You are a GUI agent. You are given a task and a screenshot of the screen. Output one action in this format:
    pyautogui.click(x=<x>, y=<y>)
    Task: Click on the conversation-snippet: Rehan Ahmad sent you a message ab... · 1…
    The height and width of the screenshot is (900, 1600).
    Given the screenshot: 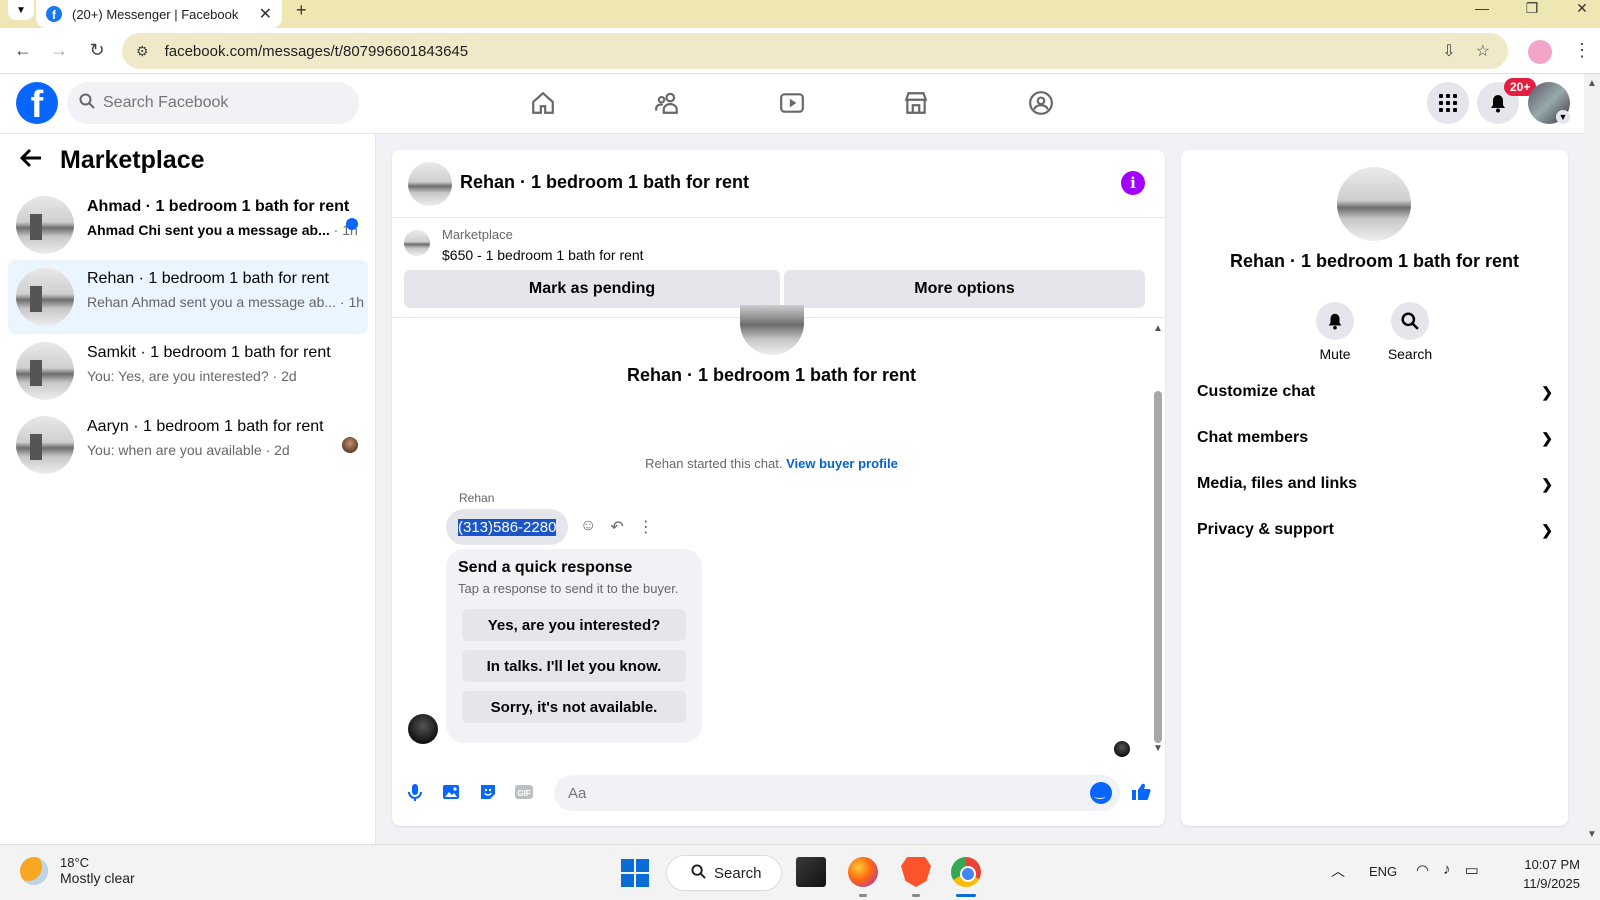 What is the action you would take?
    pyautogui.click(x=226, y=302)
    